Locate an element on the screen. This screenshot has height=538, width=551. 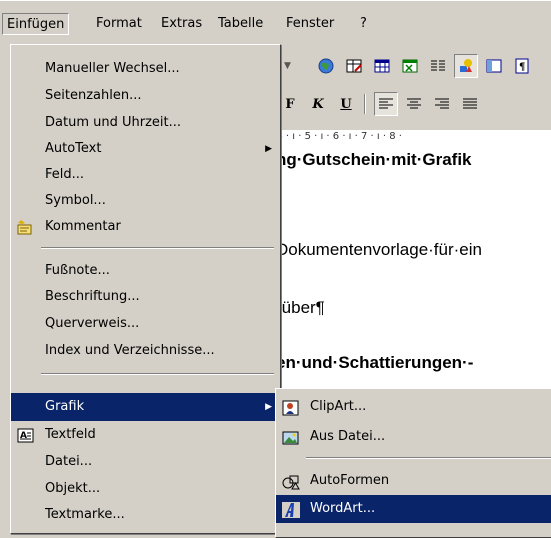
table-draw-icon is located at coordinates (354, 66).